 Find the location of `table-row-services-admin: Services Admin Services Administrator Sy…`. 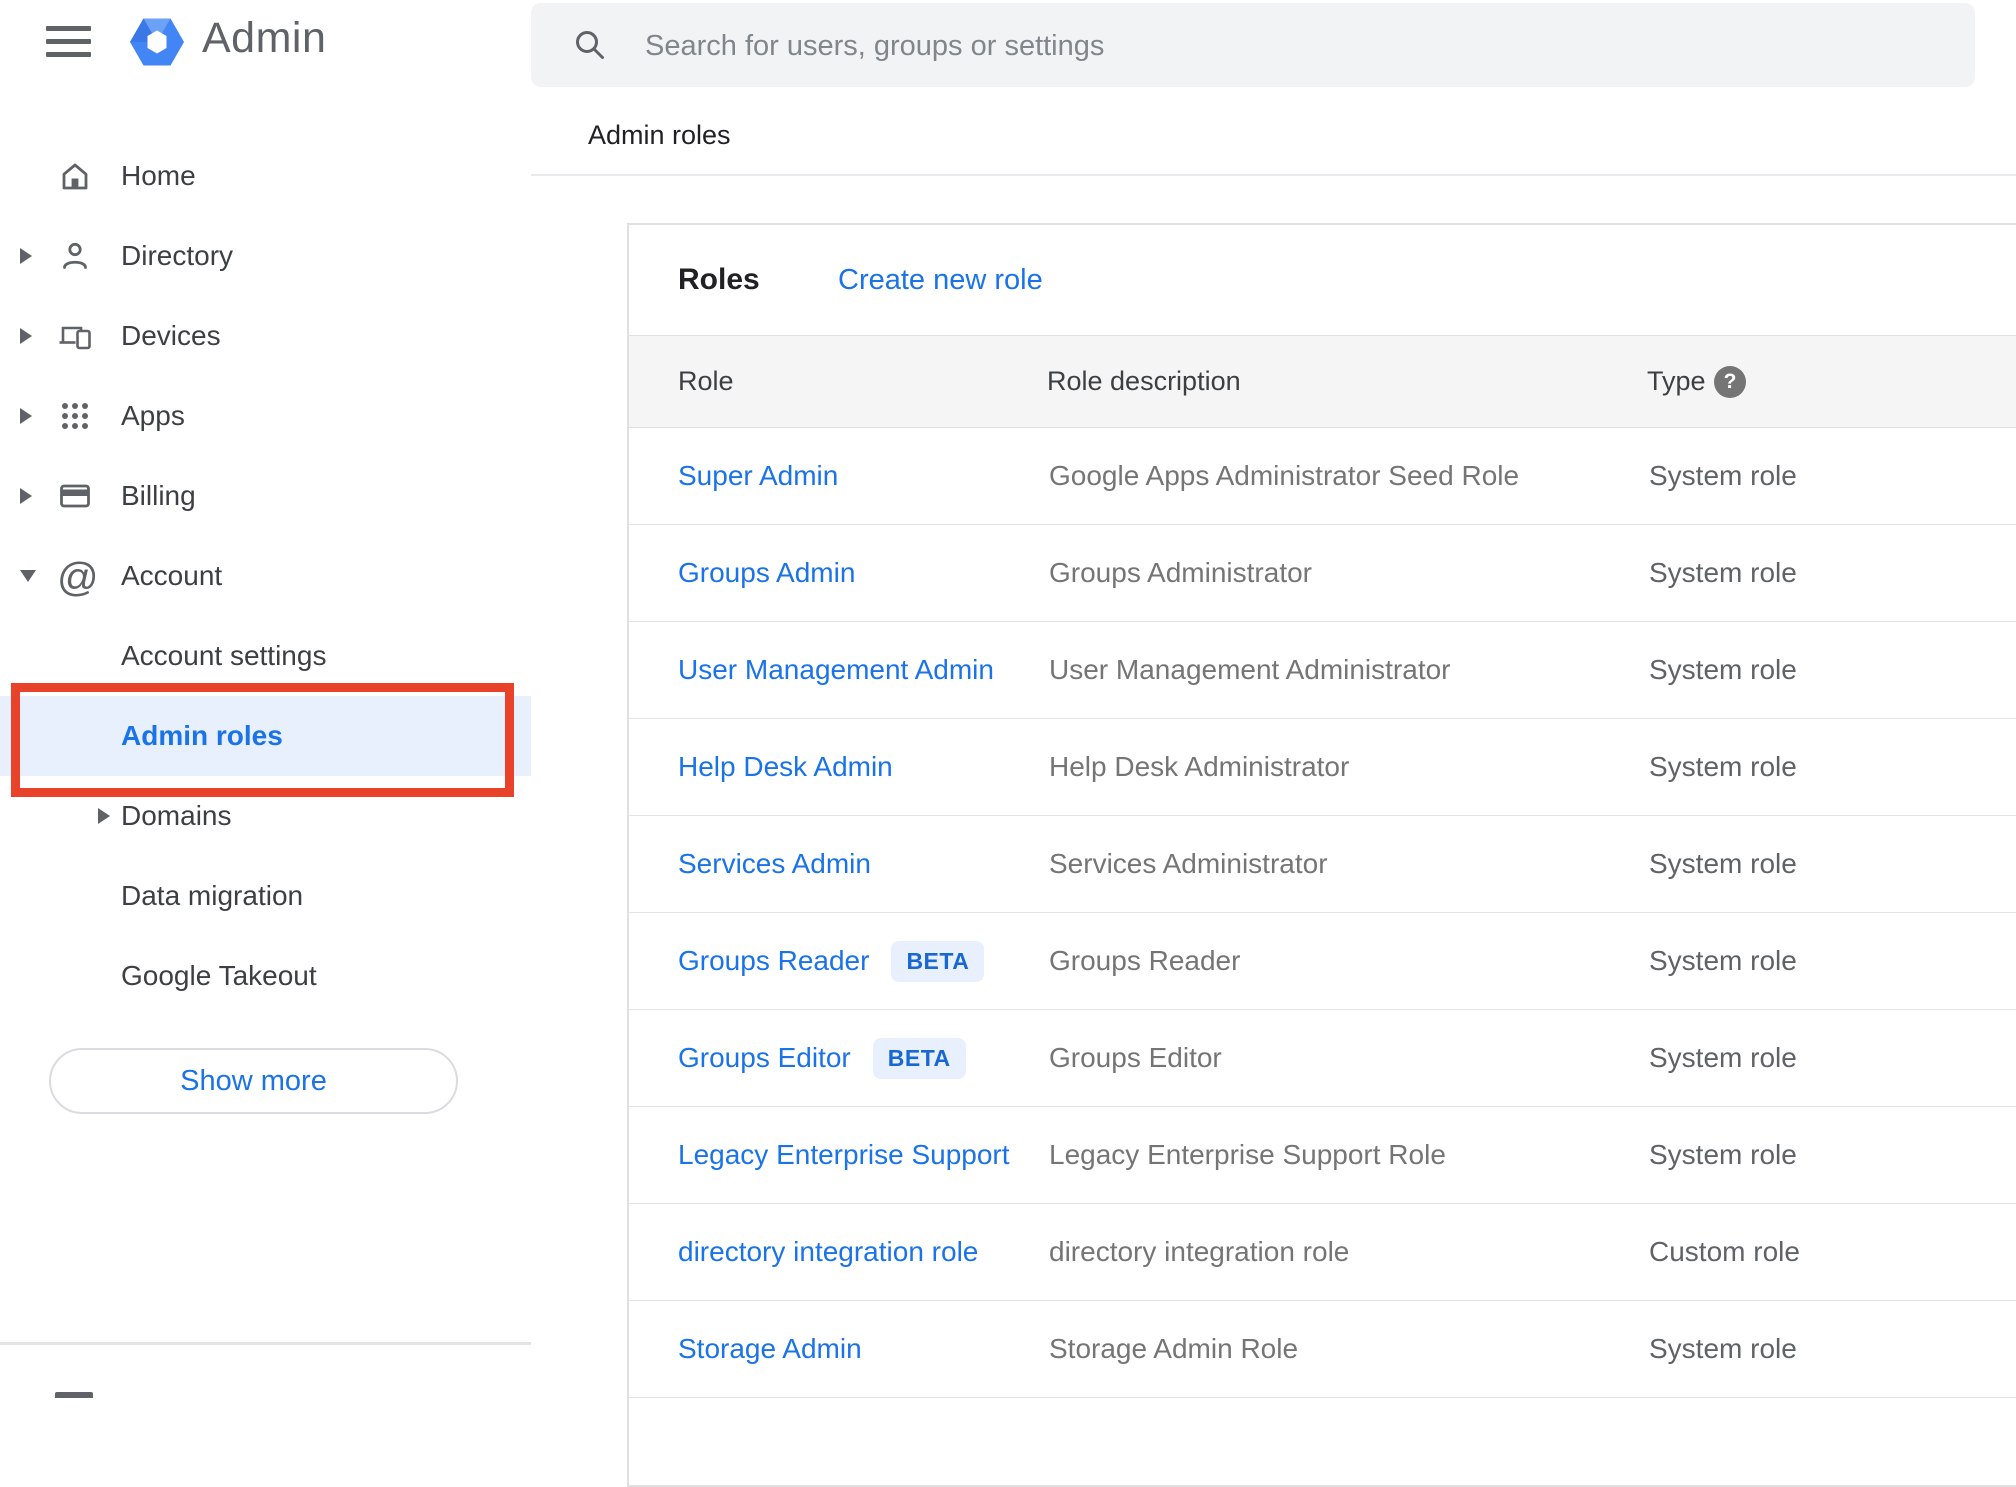

table-row-services-admin: Services Admin Services Administrator Sy… is located at coordinates (1322, 864).